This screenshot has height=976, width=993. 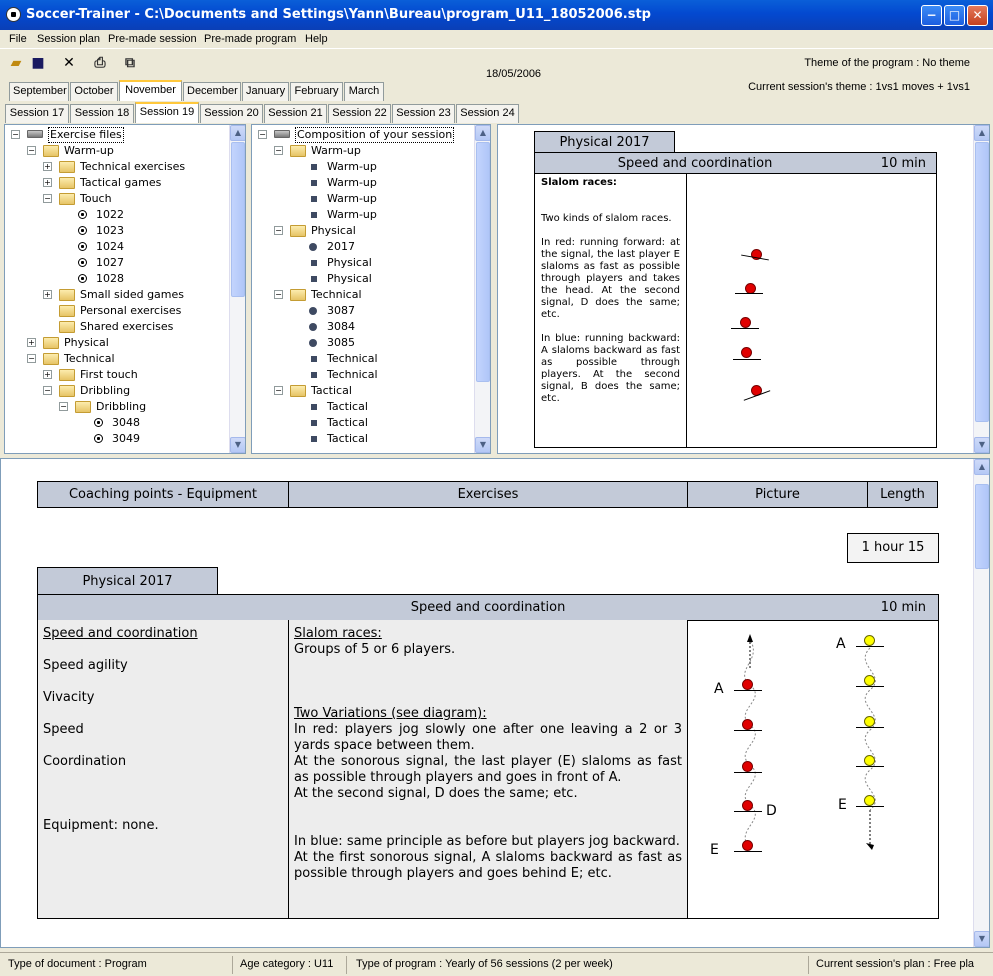 What do you see at coordinates (316, 39) in the screenshot?
I see `menu-help: Help` at bounding box center [316, 39].